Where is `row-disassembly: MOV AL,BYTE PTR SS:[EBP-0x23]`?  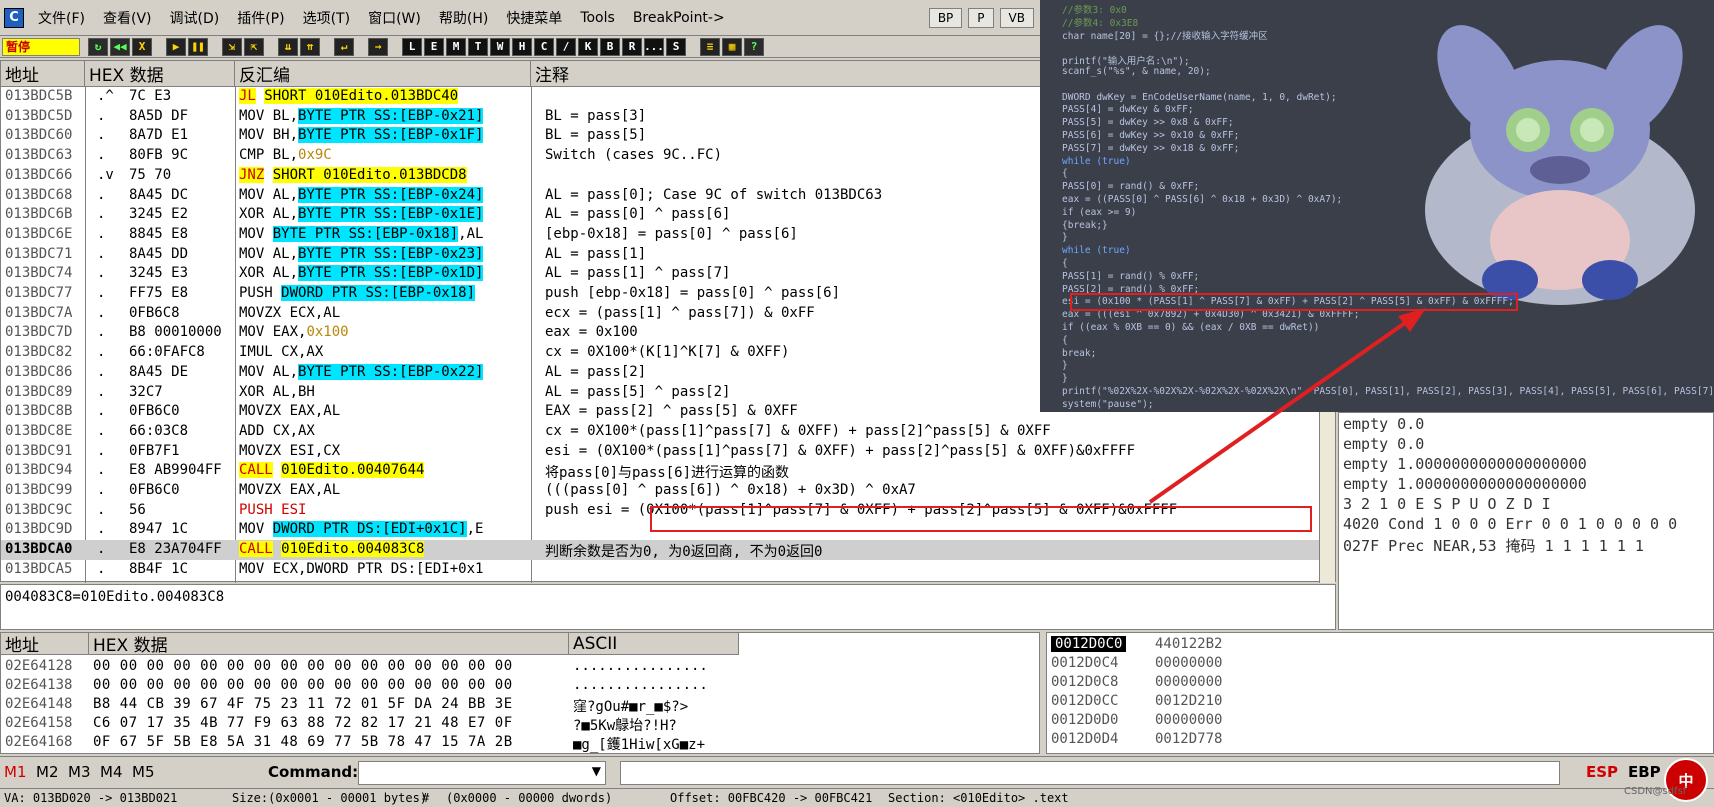 row-disassembly: MOV AL,BYTE PTR SS:[EBP-0x23] is located at coordinates (361, 253).